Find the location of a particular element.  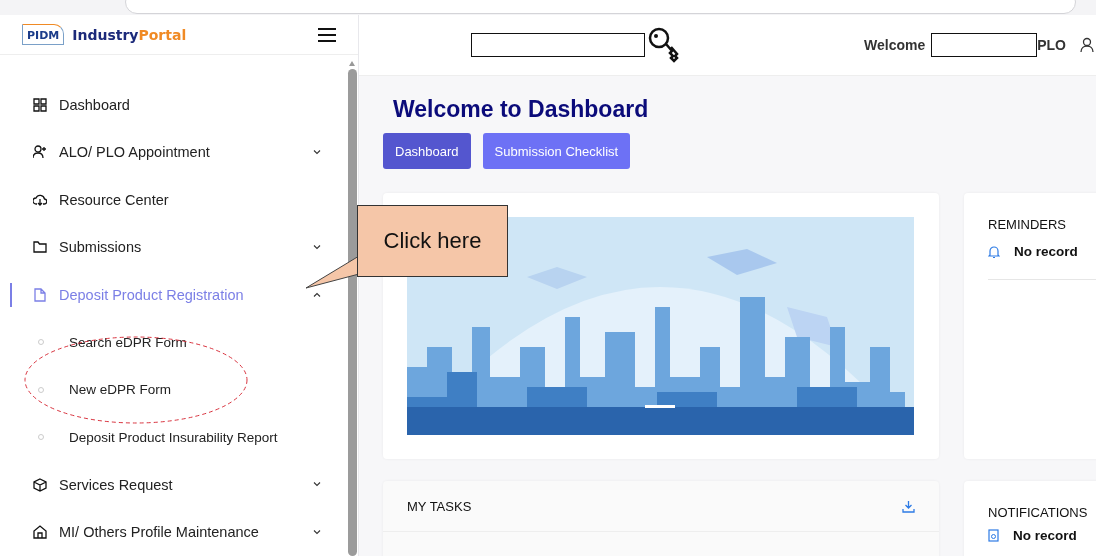

submenu-item: Search eDPR Form is located at coordinates (179, 342).